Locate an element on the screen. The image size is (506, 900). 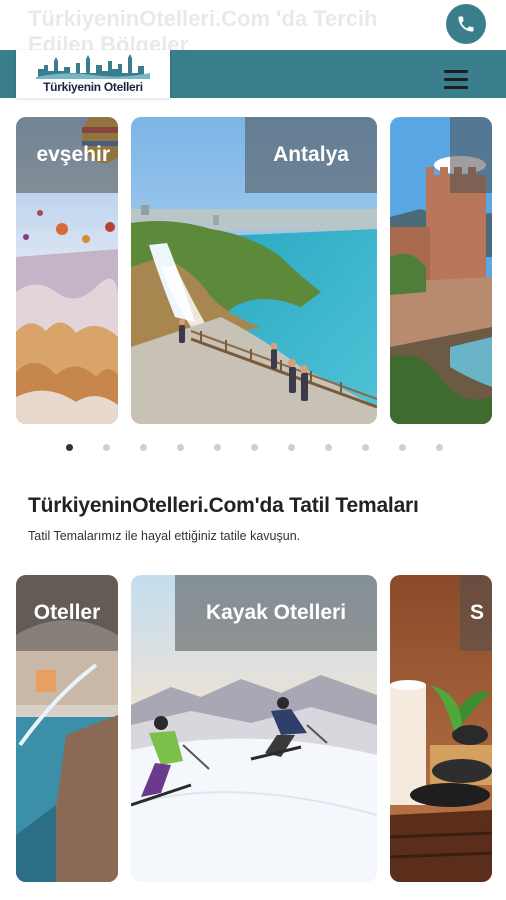
site-logo: Türkiyenin Otelleri is located at coordinates (93, 74).